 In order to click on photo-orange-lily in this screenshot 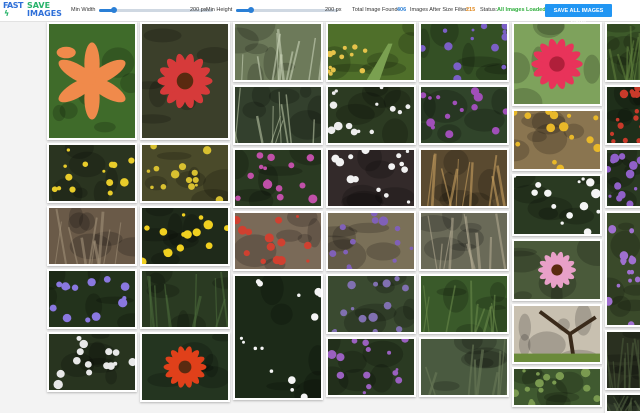, I will do `click(92, 81)`.